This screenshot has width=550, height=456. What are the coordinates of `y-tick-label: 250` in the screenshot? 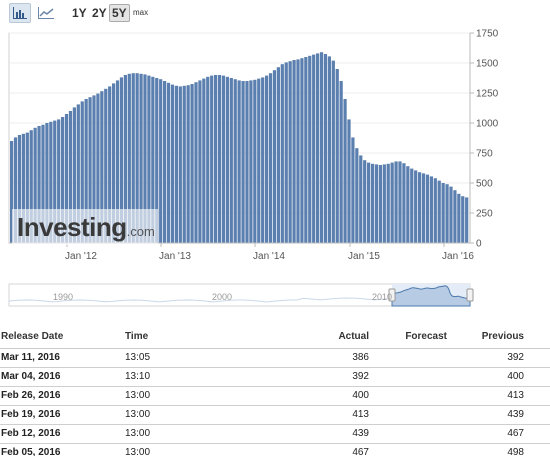 It's located at (484, 214).